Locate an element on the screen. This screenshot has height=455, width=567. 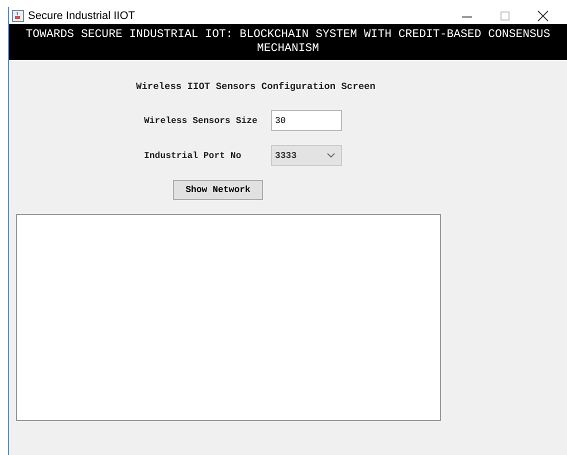
screen-heading: Wireless IIOT Sensors Configuration Screen is located at coordinates (256, 86).